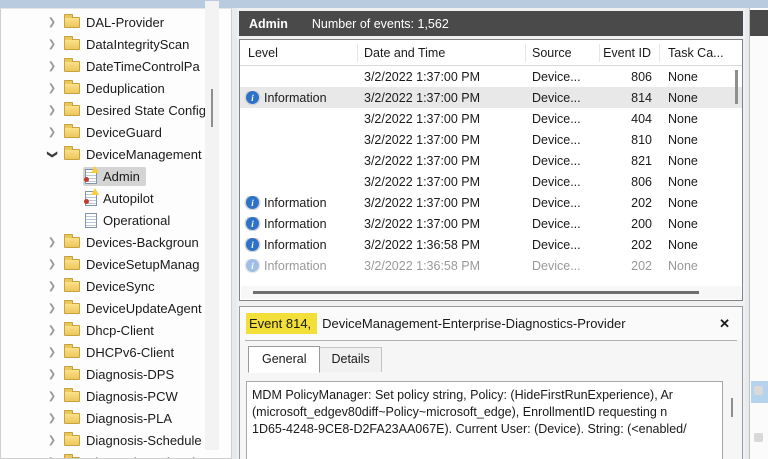  Describe the element at coordinates (104, 418) in the screenshot. I see `tree-item-diagnosis-pla: ❯ Diagnosis-PLA` at that location.